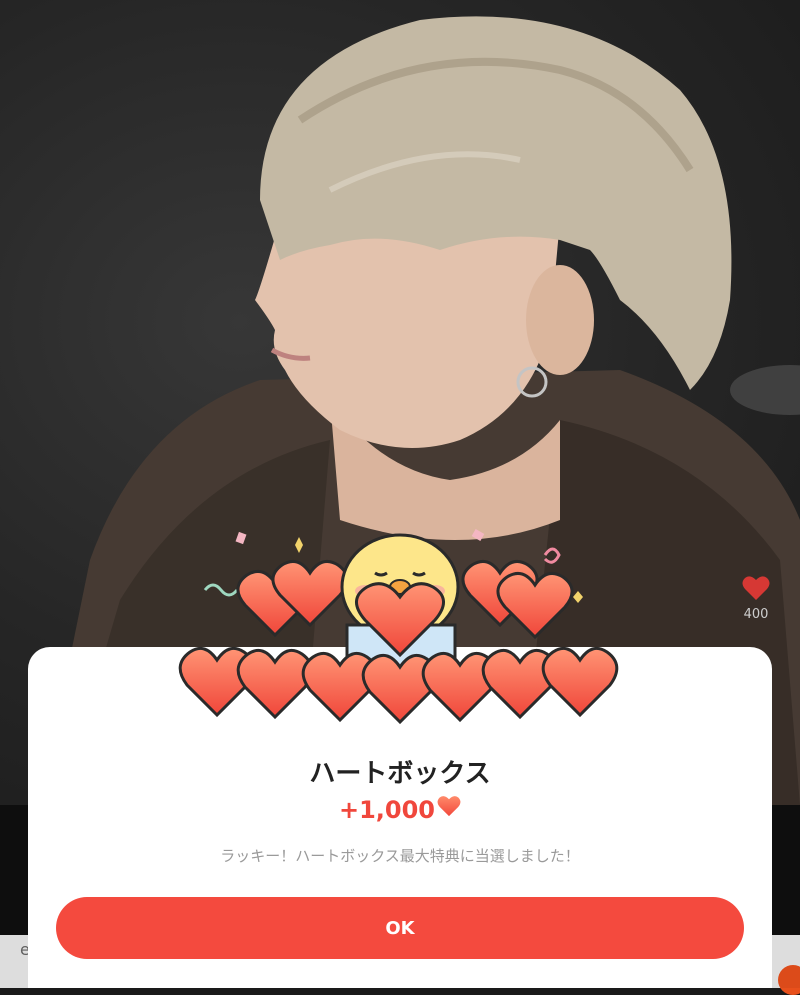 This screenshot has height=995, width=800. I want to click on dialog-title: ハートボックス, so click(400, 774).